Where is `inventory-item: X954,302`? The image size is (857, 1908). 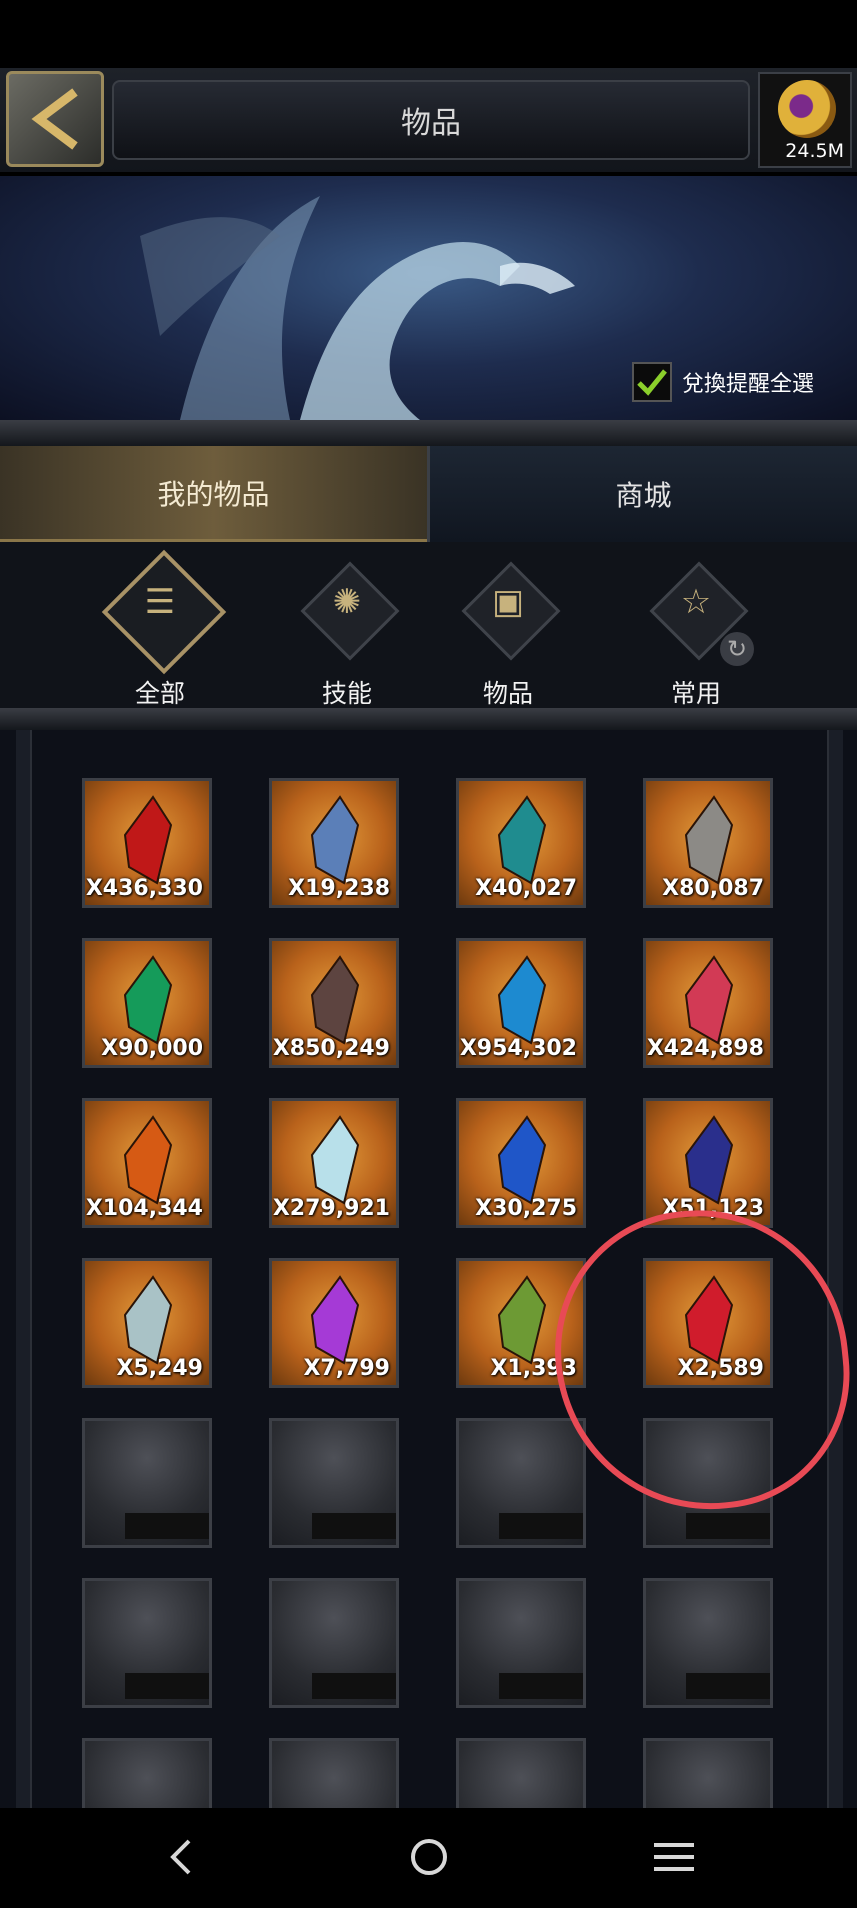 inventory-item: X954,302 is located at coordinates (521, 1003).